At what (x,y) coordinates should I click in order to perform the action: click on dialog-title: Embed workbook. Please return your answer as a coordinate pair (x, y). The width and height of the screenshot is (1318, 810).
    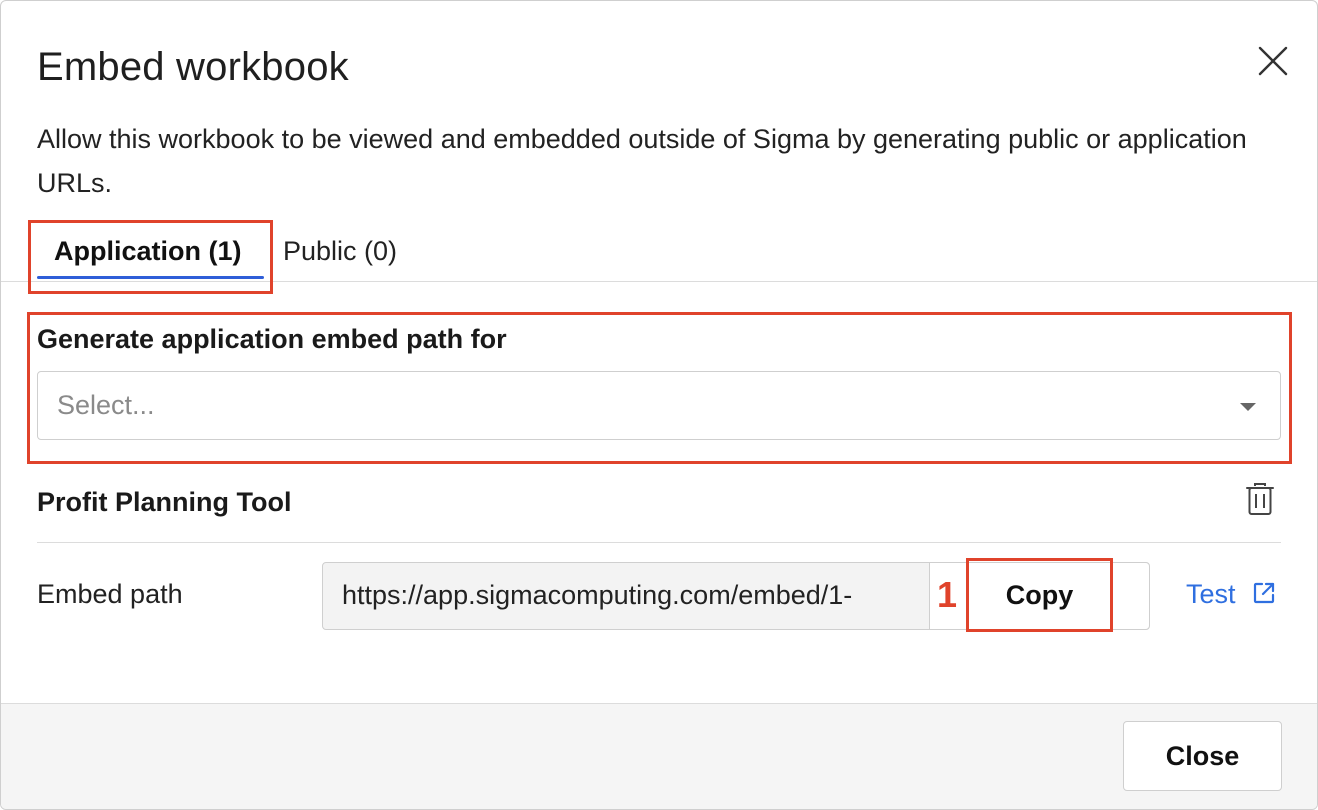
    Looking at the image, I should click on (193, 67).